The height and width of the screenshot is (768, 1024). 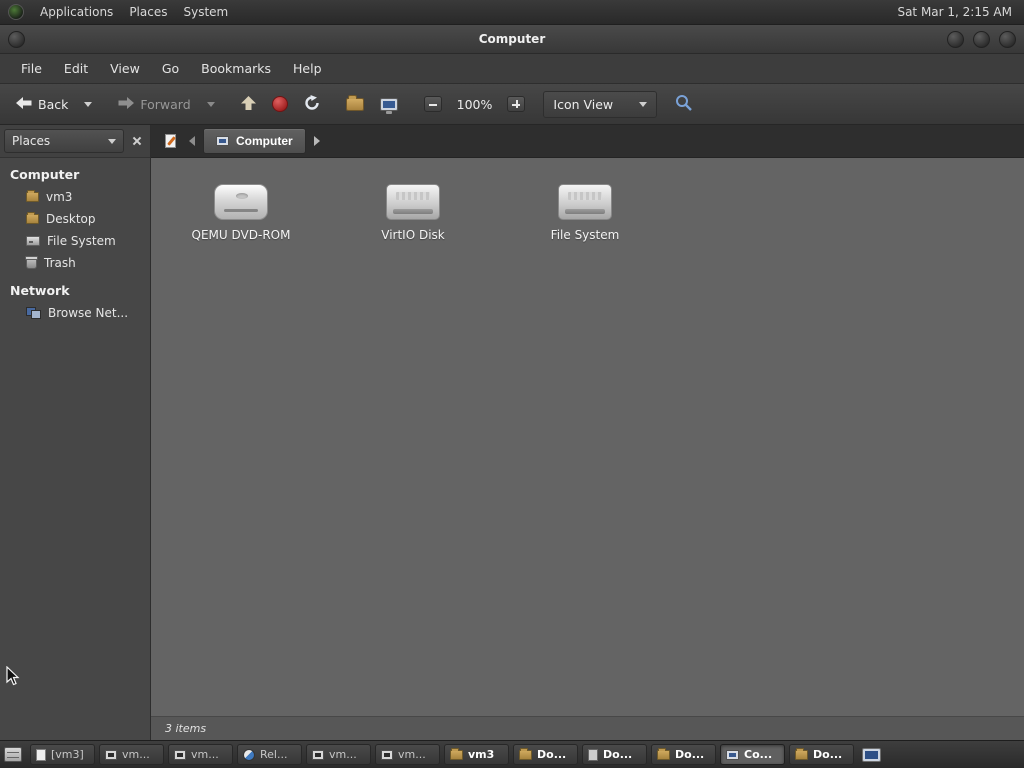 What do you see at coordinates (413, 202) in the screenshot?
I see `hard-disk-icon` at bounding box center [413, 202].